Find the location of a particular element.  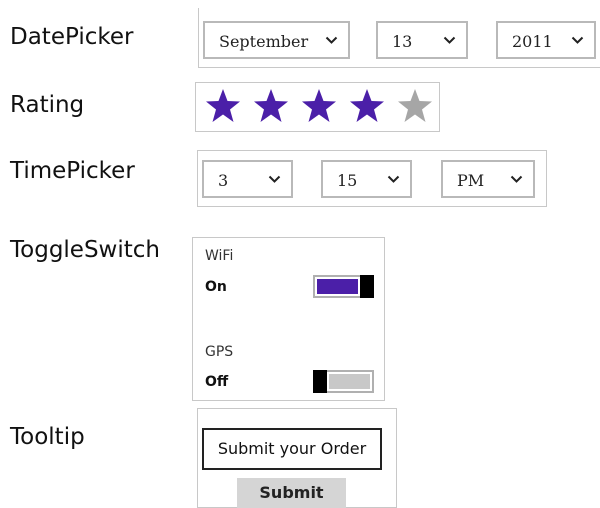

timepicker-panel: 3 15 PM is located at coordinates (372, 178).